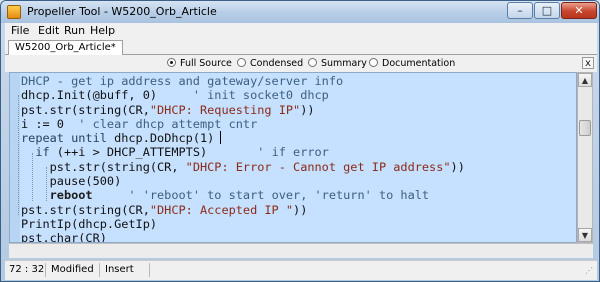  I want to click on cursor-position: 72 : 32, so click(25, 270).